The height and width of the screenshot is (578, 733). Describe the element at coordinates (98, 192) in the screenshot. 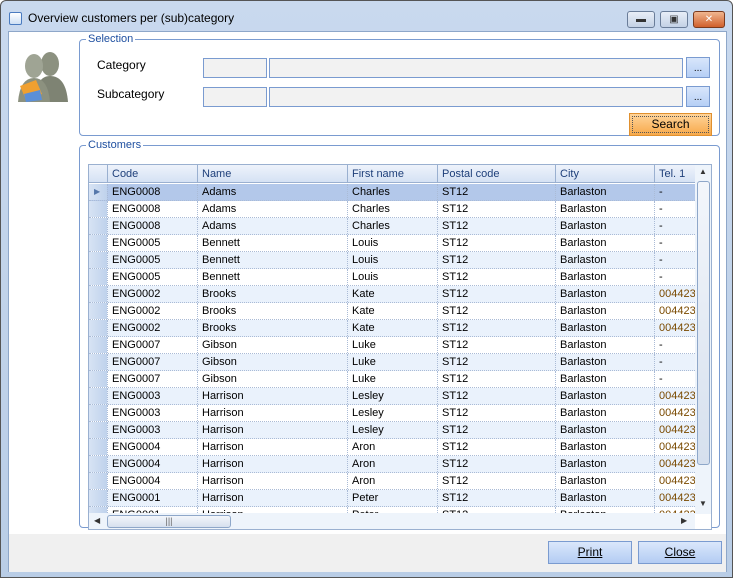

I see `row-indicator: ▶` at that location.